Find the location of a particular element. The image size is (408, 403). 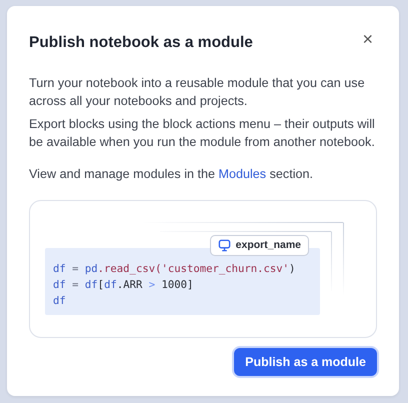

description-text: Turn your notebook into a reusable module that you can use across all your notebooks and projects. is located at coordinates (197, 92).